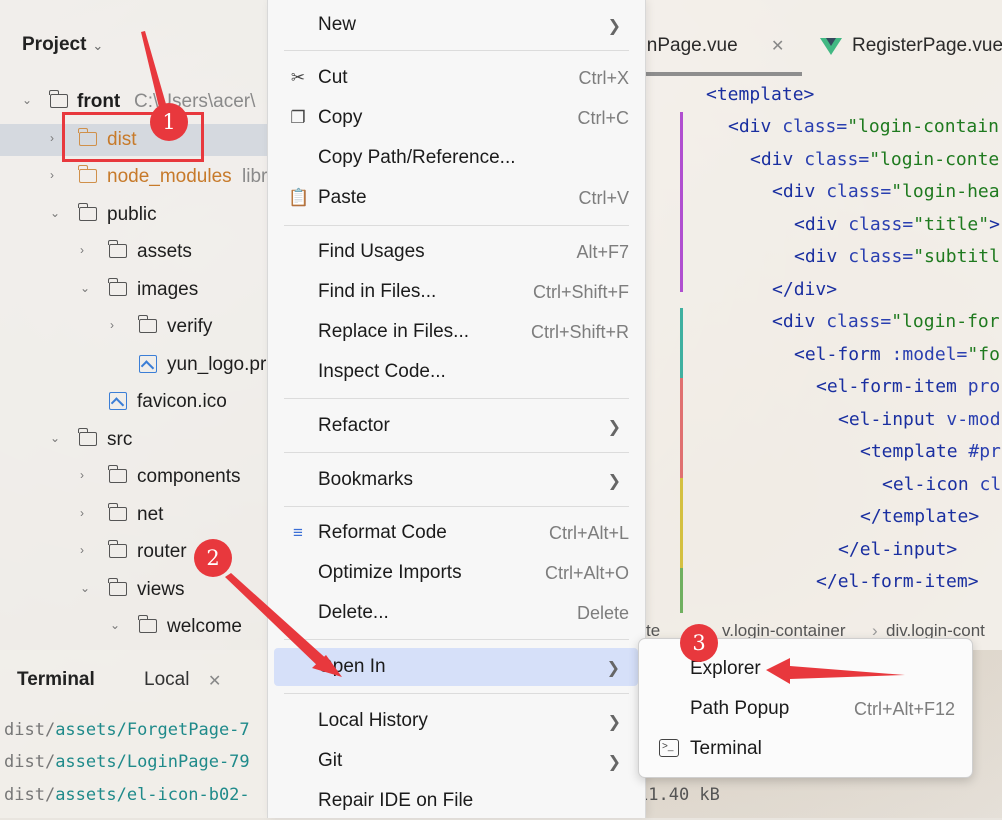 The image size is (1002, 820). Describe the element at coordinates (699, 643) in the screenshot. I see `step-badge-3: 3` at that location.